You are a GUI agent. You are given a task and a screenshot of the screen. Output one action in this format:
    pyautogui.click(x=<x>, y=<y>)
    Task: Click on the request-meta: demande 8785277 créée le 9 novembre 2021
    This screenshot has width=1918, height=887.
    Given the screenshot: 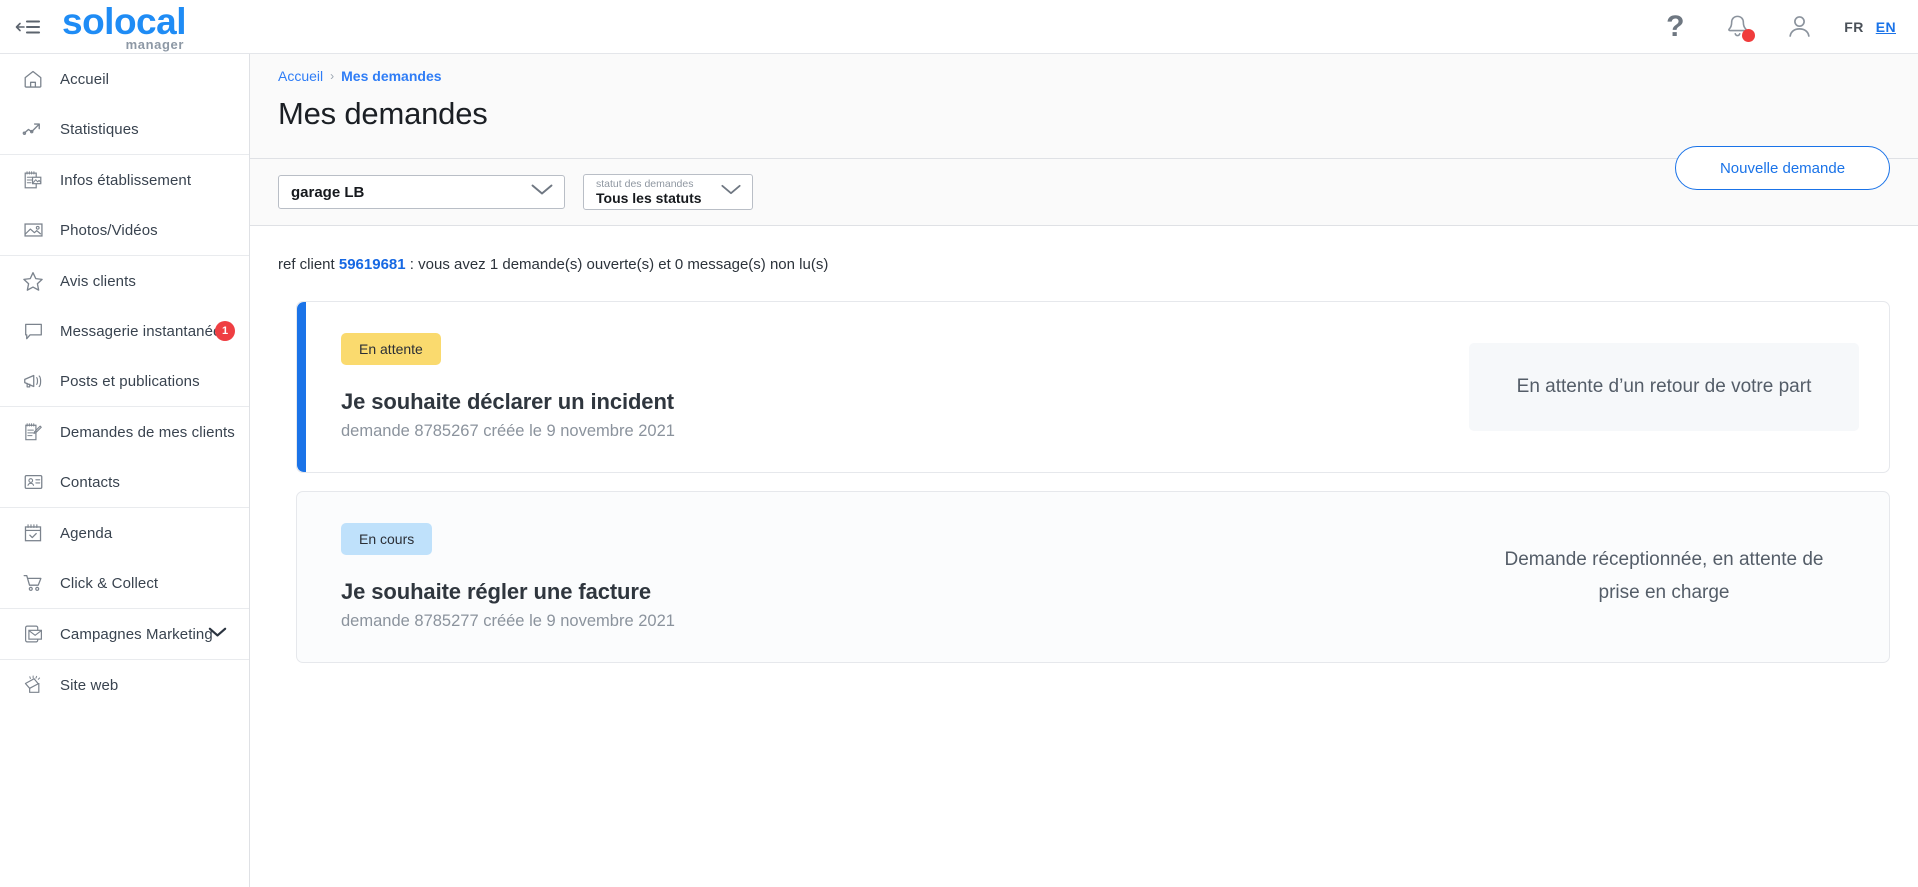 What is the action you would take?
    pyautogui.click(x=508, y=621)
    